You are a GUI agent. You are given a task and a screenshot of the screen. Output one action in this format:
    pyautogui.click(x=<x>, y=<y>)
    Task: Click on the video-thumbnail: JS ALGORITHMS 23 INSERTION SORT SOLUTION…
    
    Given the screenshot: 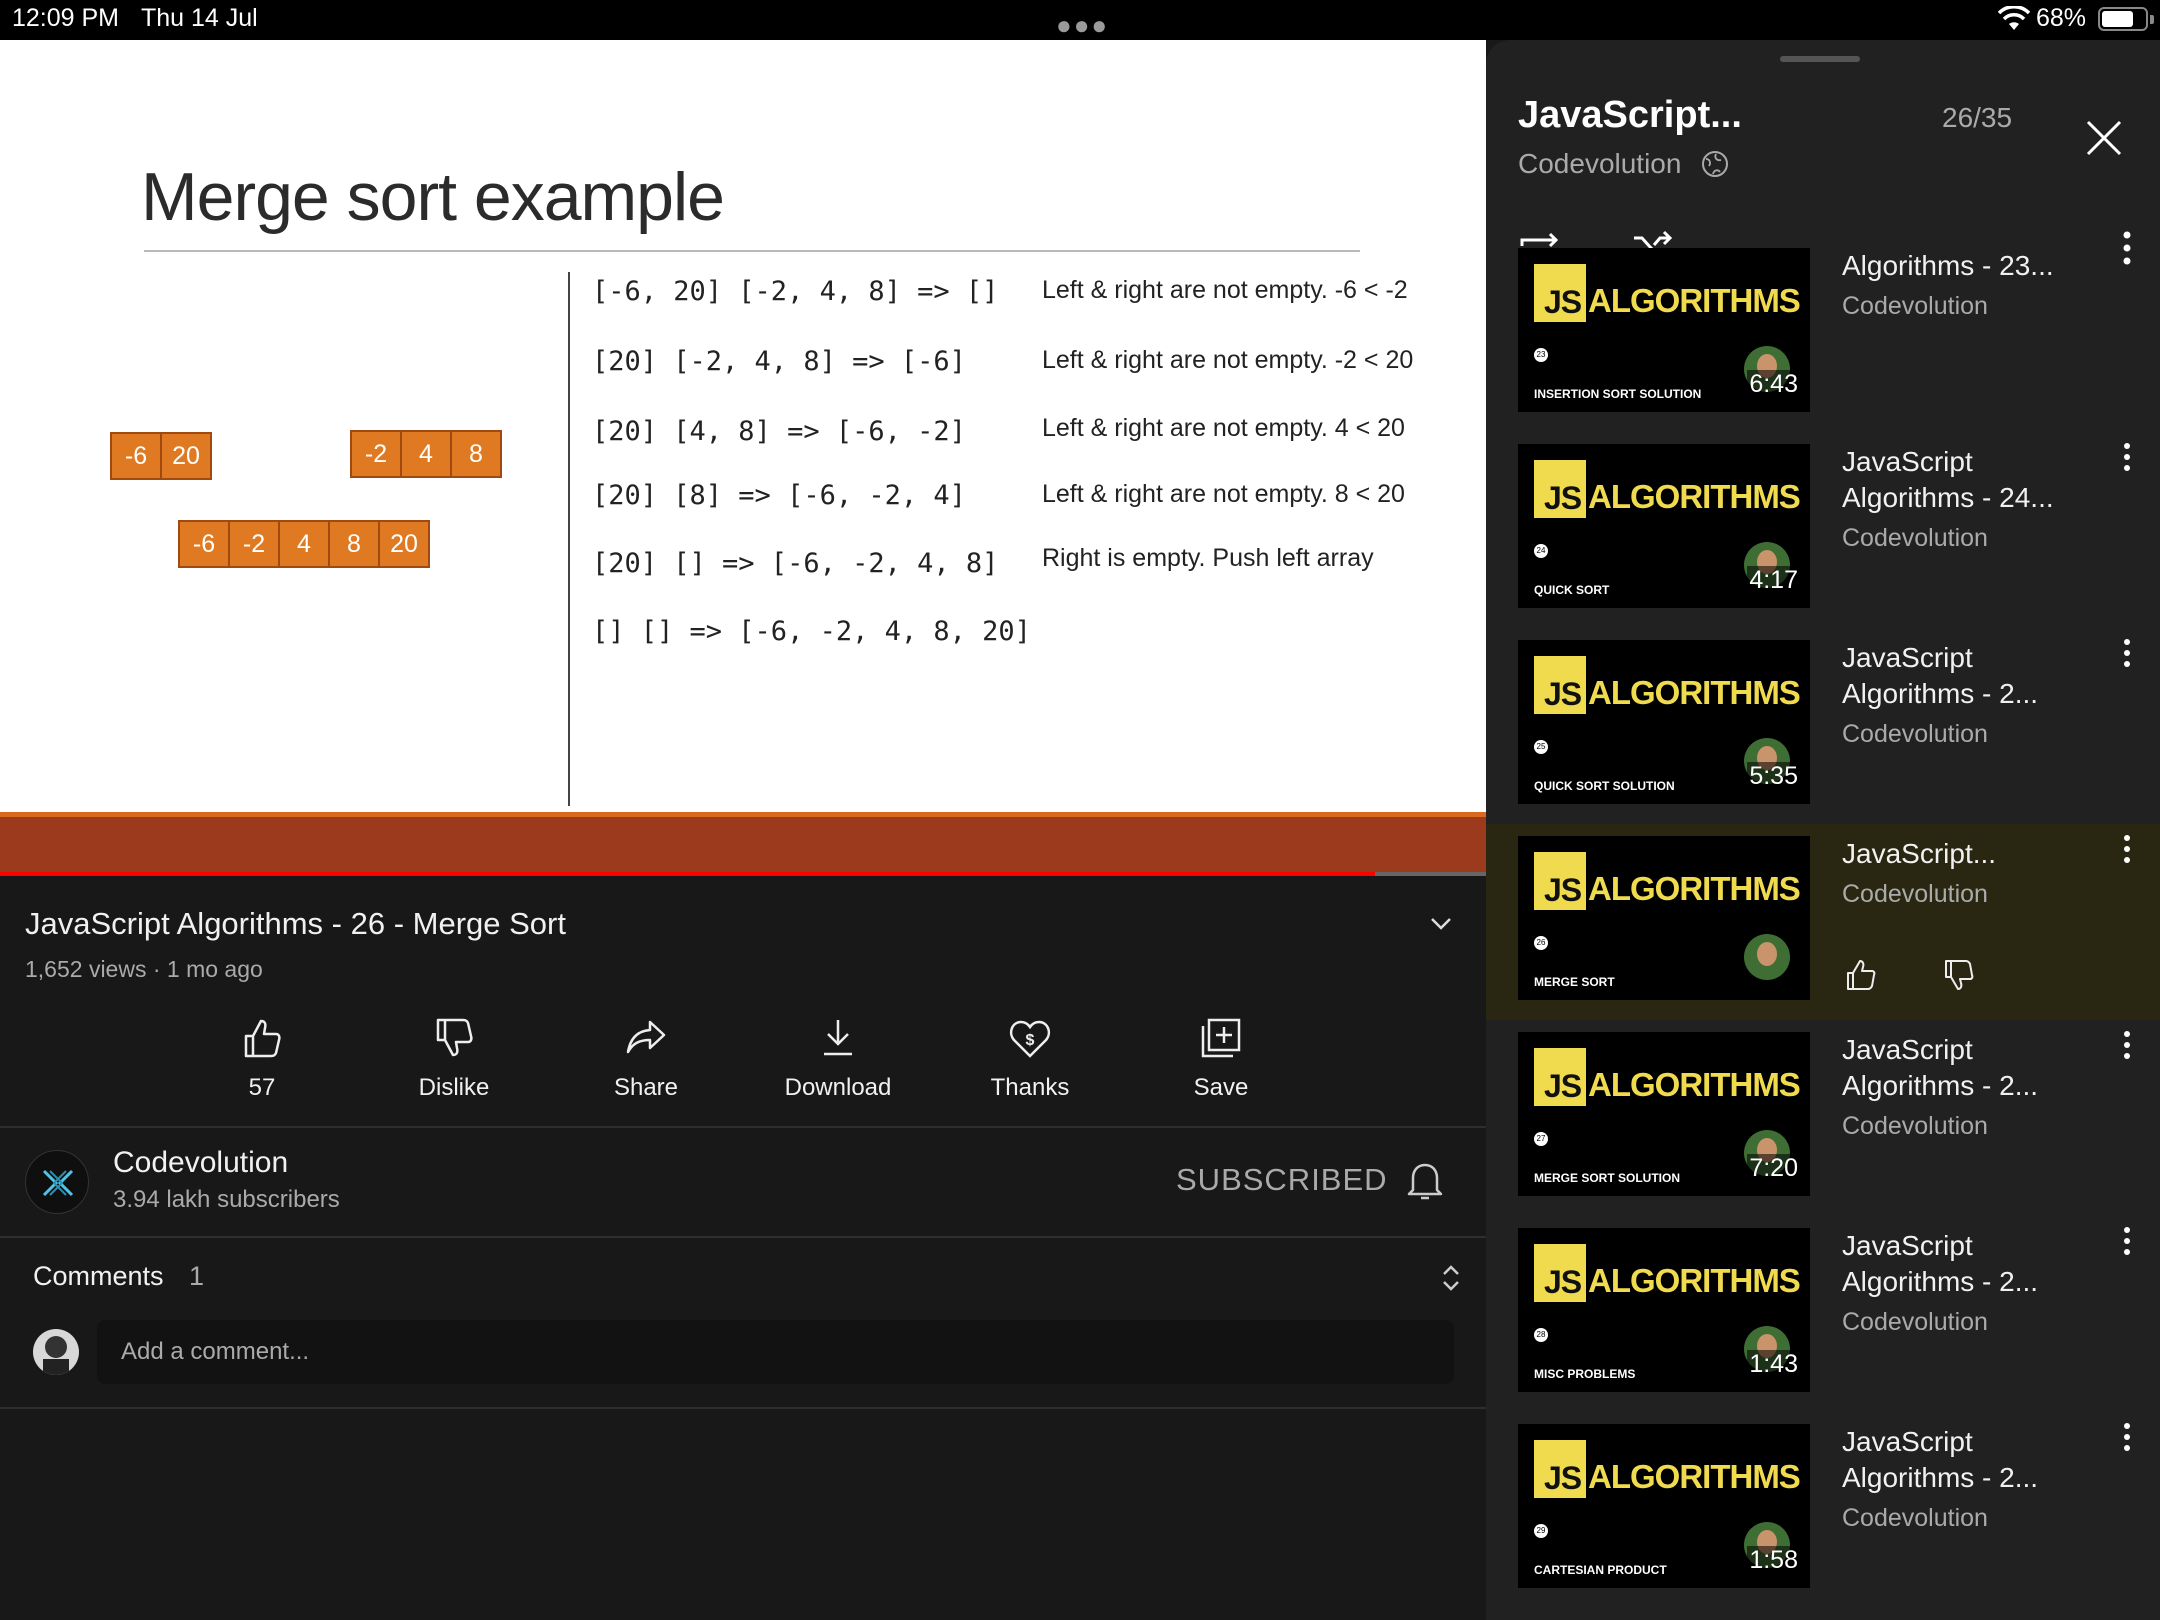 What is the action you would take?
    pyautogui.click(x=1664, y=330)
    